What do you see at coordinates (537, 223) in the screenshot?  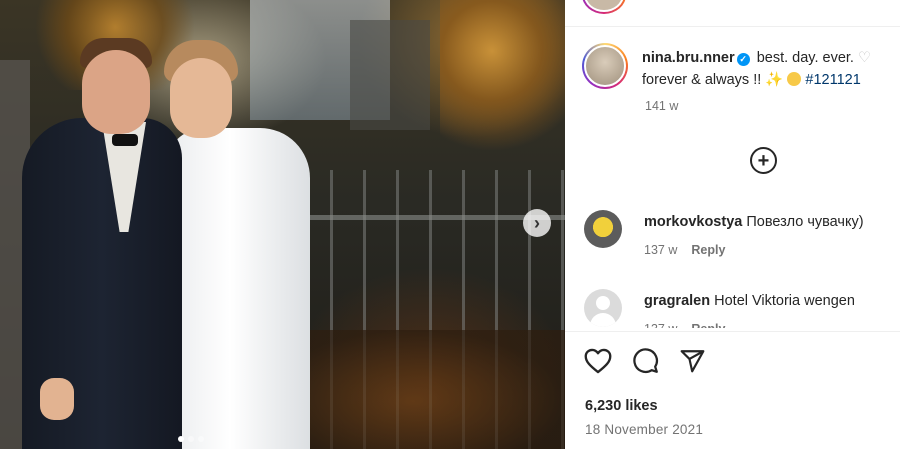 I see `chevron-right-icon: ›` at bounding box center [537, 223].